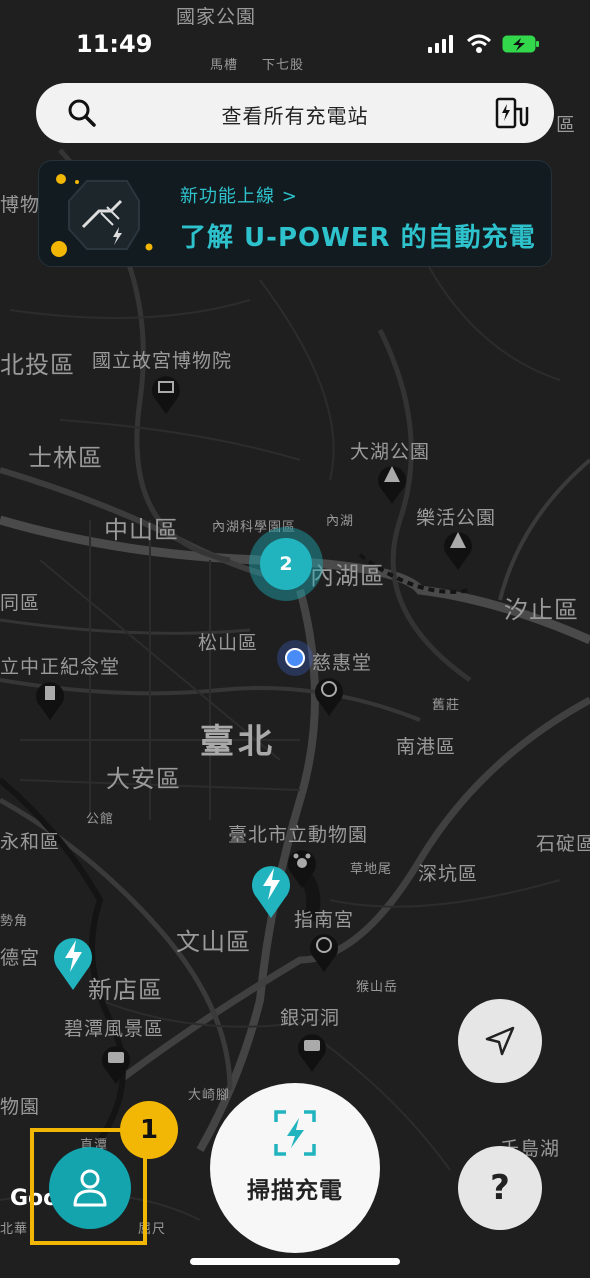  I want to click on navigation-arrow-icon, so click(500, 1041).